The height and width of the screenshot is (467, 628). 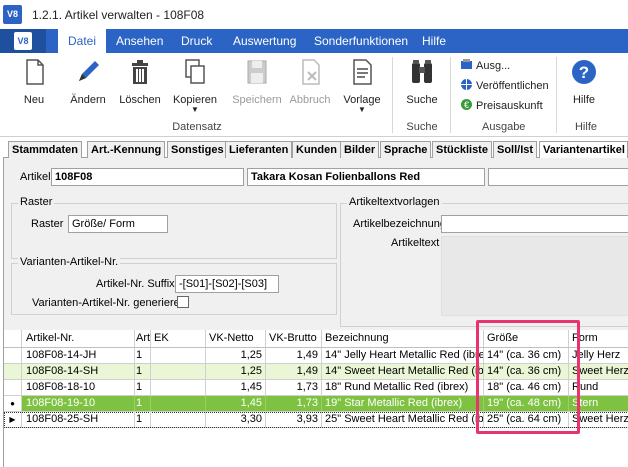 What do you see at coordinates (362, 110) in the screenshot?
I see `vorlage-dropdown-icon: ▼` at bounding box center [362, 110].